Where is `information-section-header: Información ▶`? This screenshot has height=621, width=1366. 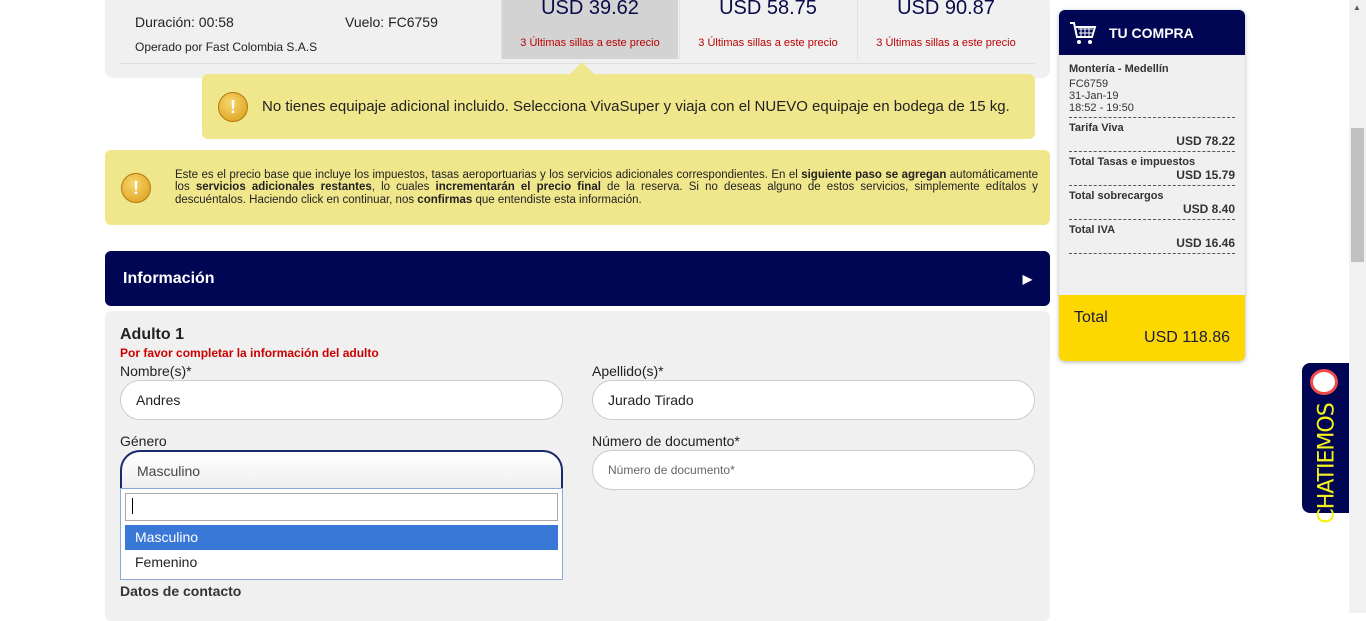 information-section-header: Información ▶ is located at coordinates (577, 278).